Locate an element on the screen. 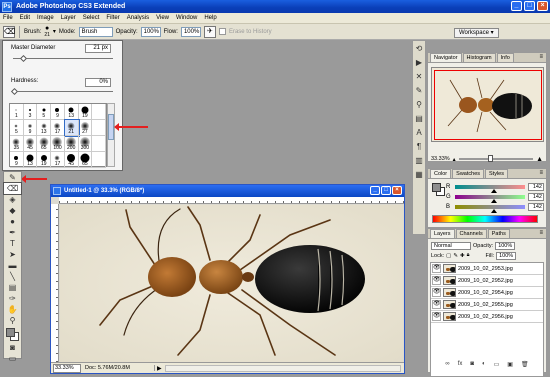 The image size is (550, 377). document-zoom-field: 33.33% is located at coordinates (67, 368).